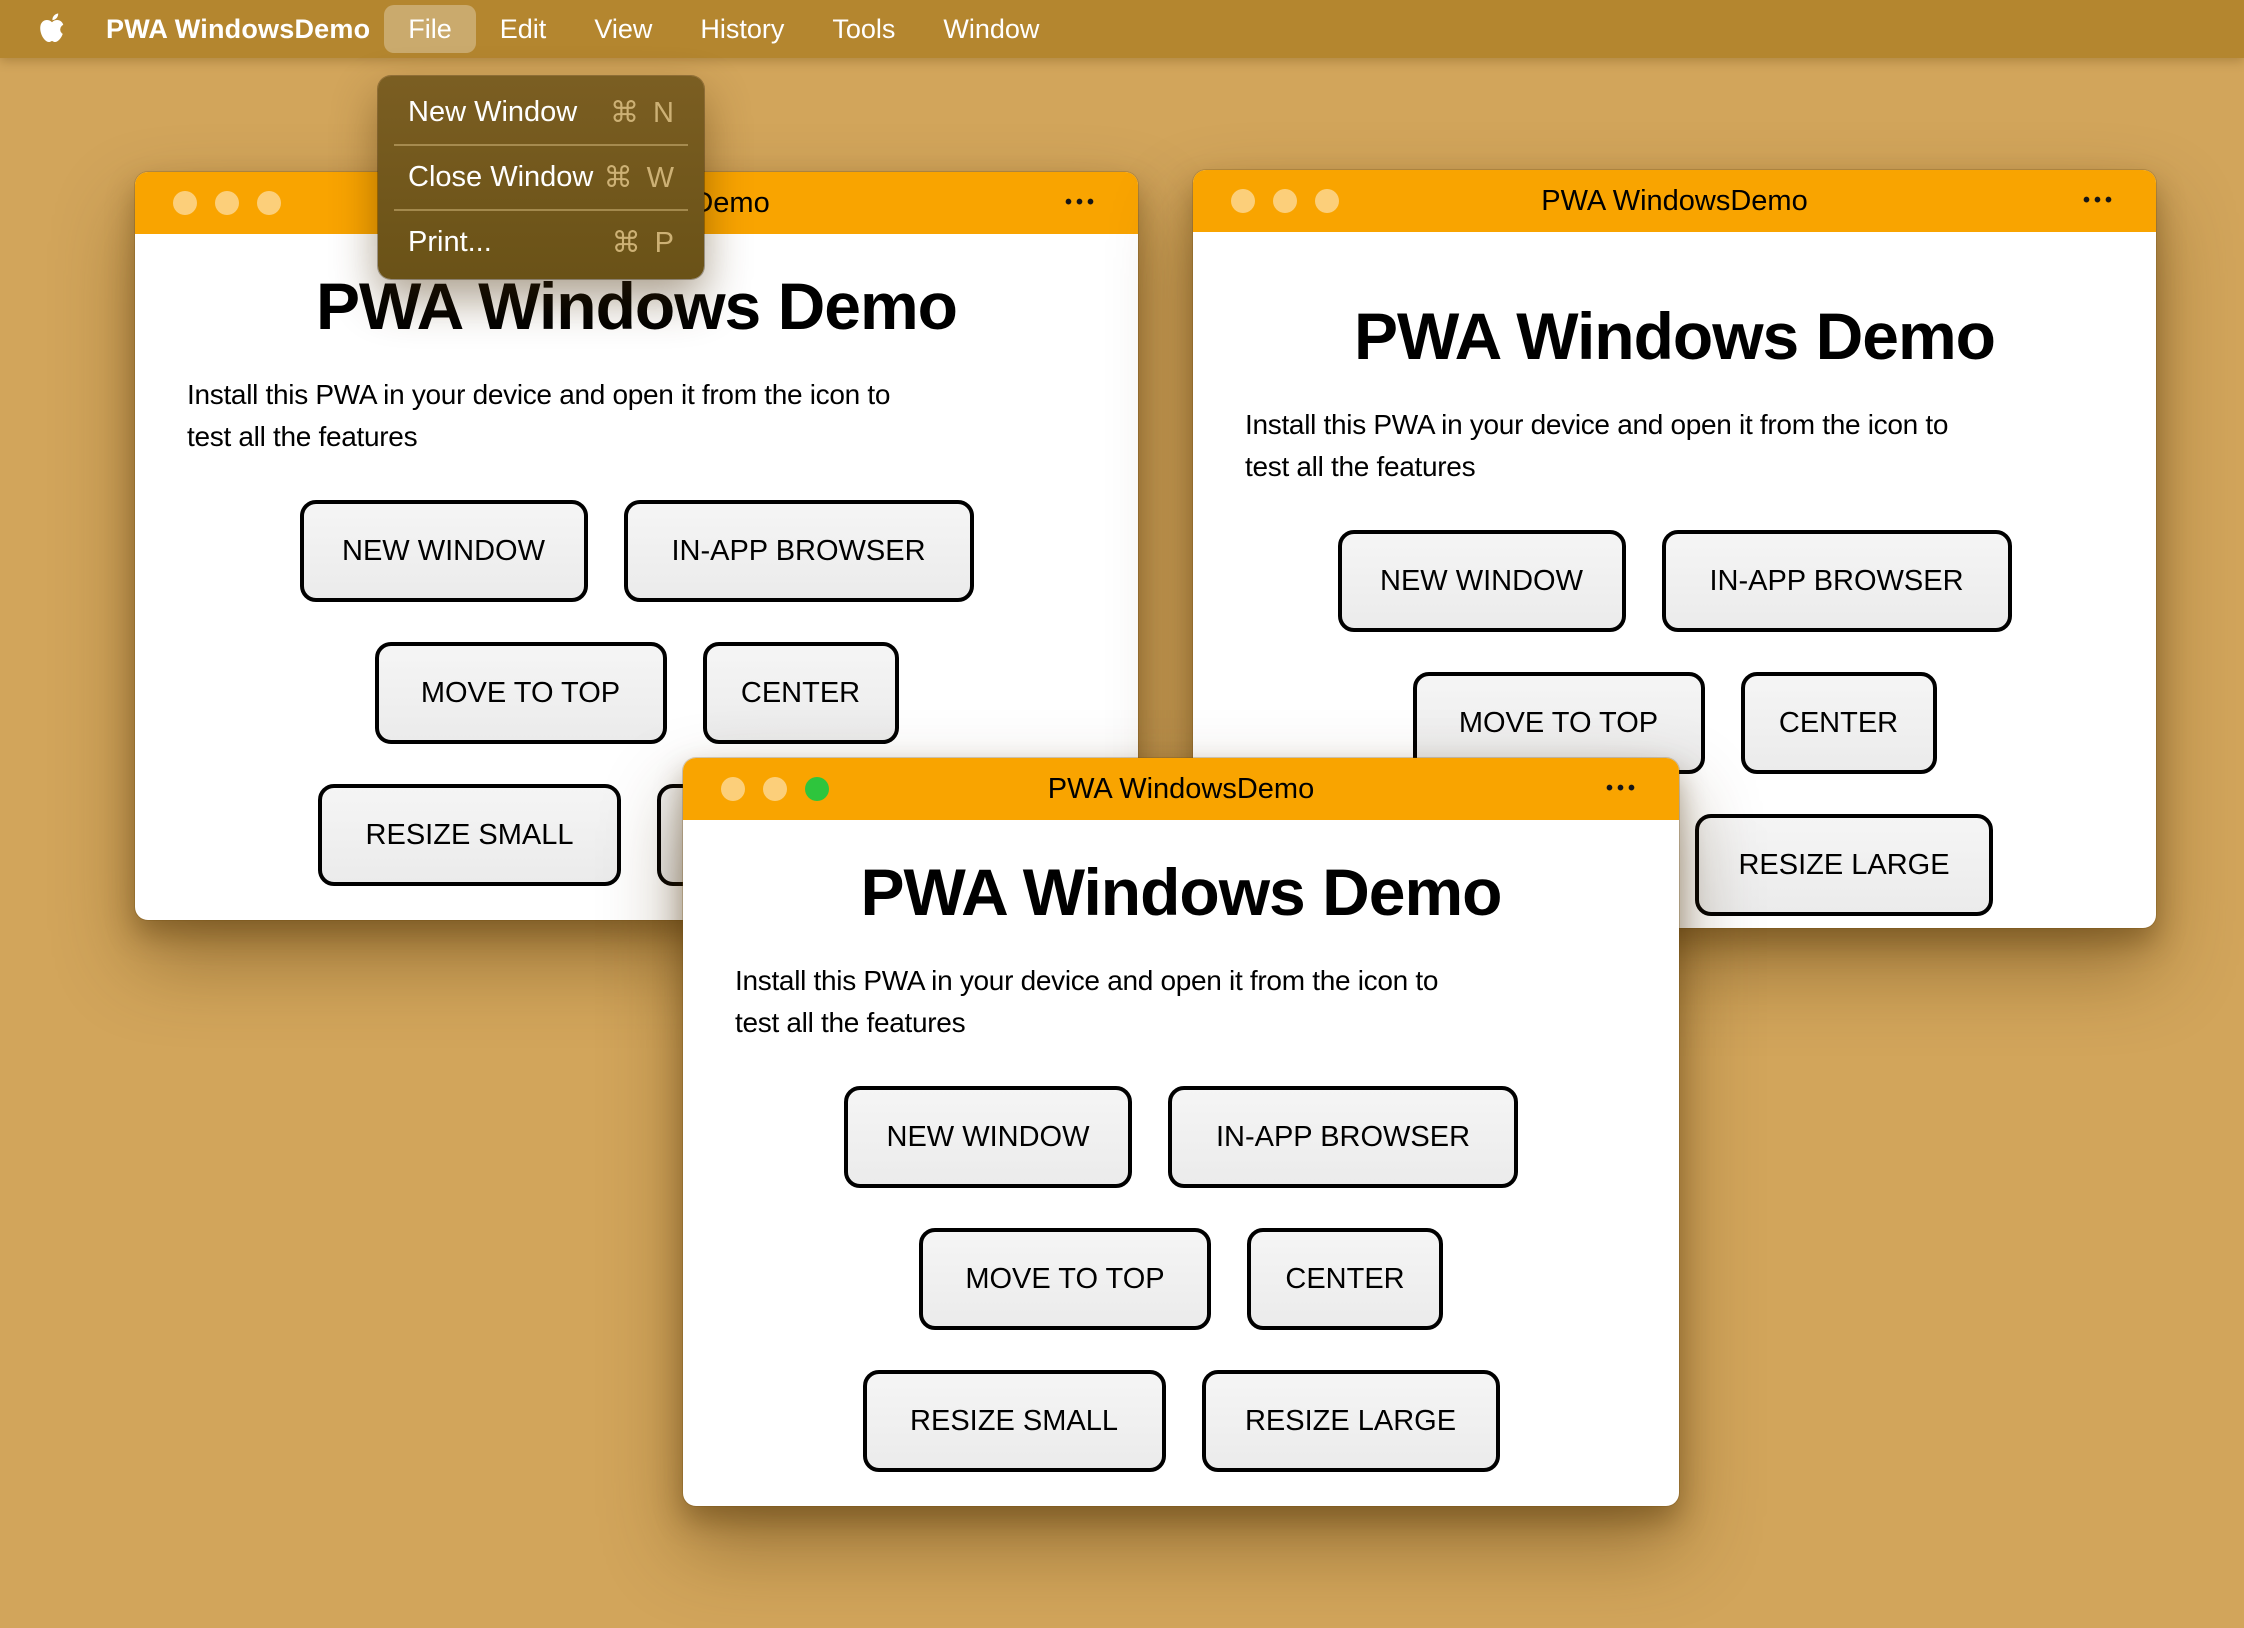 The image size is (2244, 1628). I want to click on window-title: PWA WindowsDemo, so click(1181, 788).